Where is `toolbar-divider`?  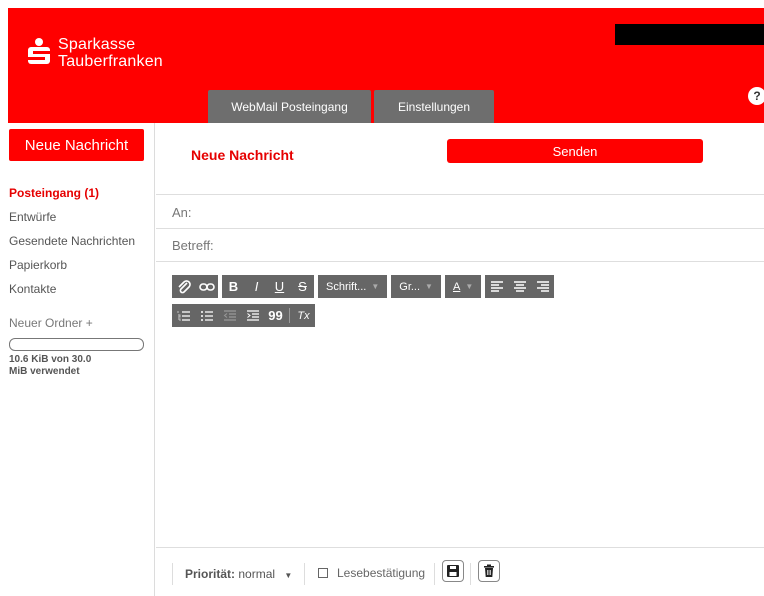 toolbar-divider is located at coordinates (289, 315).